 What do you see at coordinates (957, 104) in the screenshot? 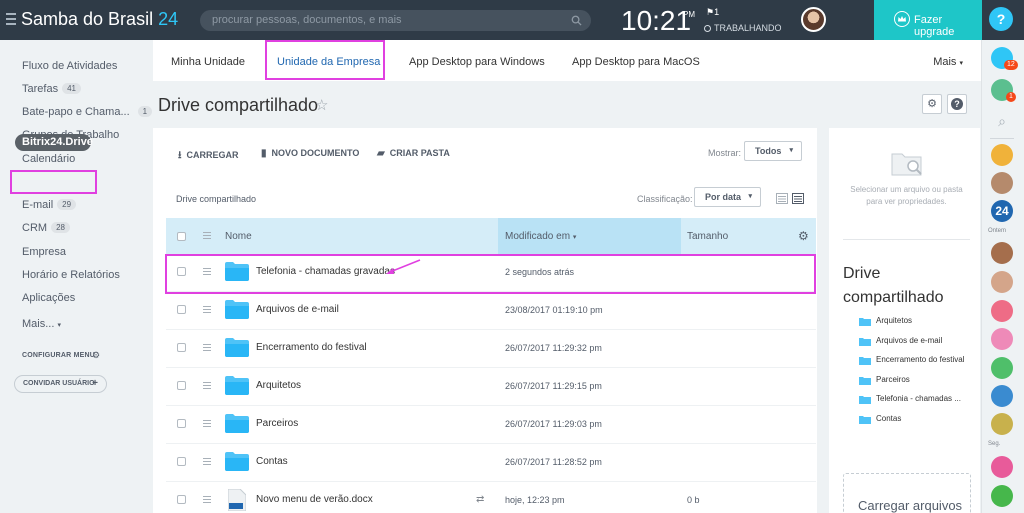
I see `help-page-button: ?` at bounding box center [957, 104].